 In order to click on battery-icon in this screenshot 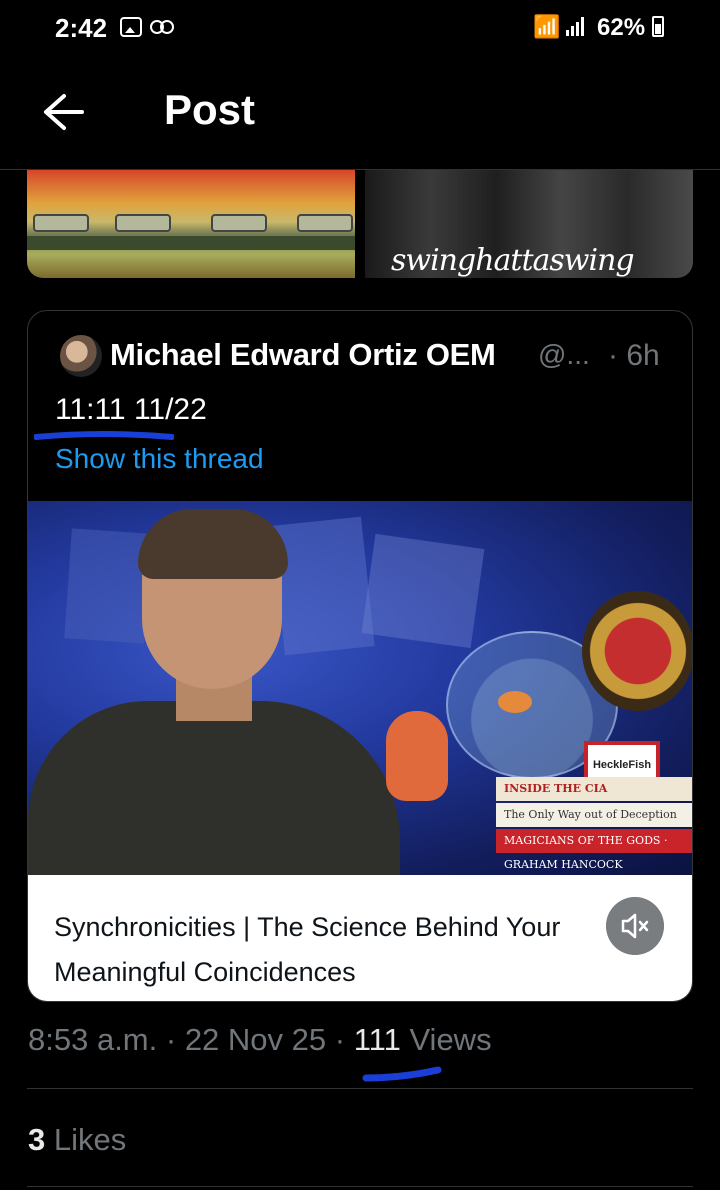, I will do `click(658, 26)`.